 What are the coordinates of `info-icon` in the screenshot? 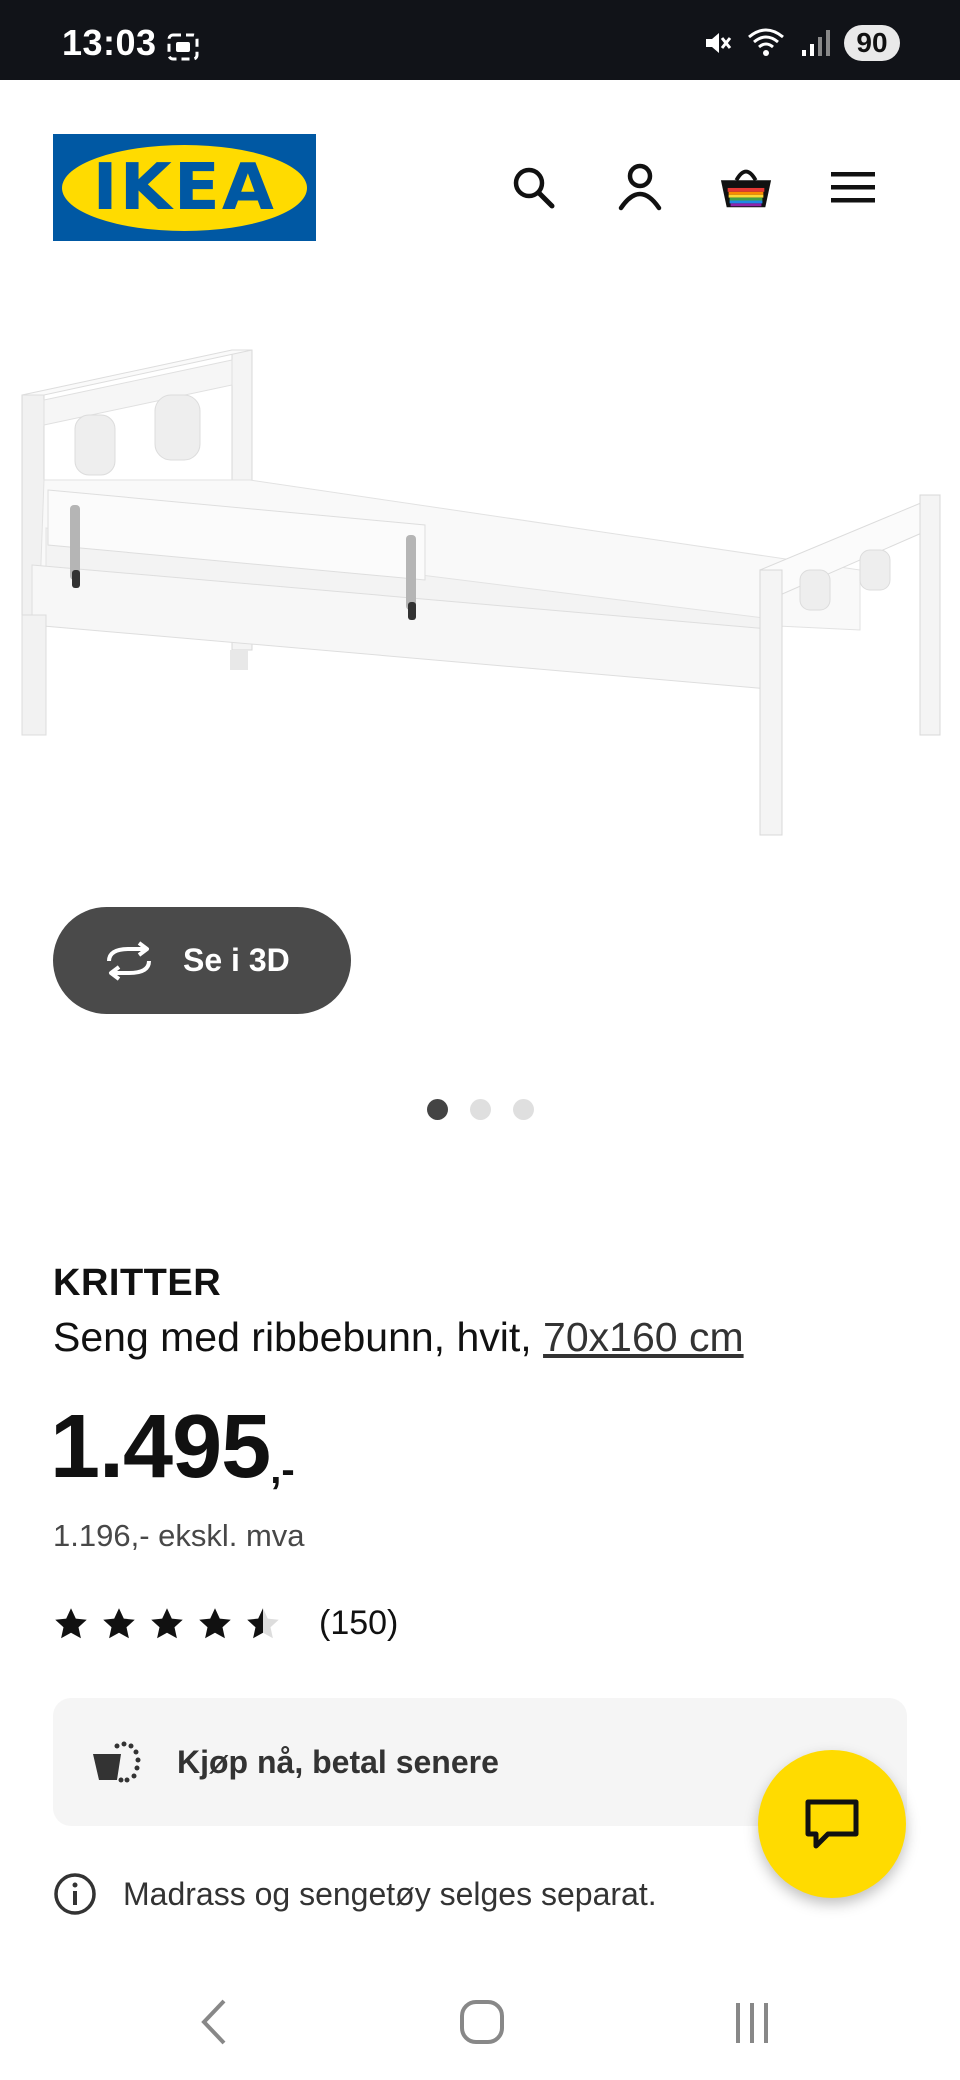 It's located at (75, 1894).